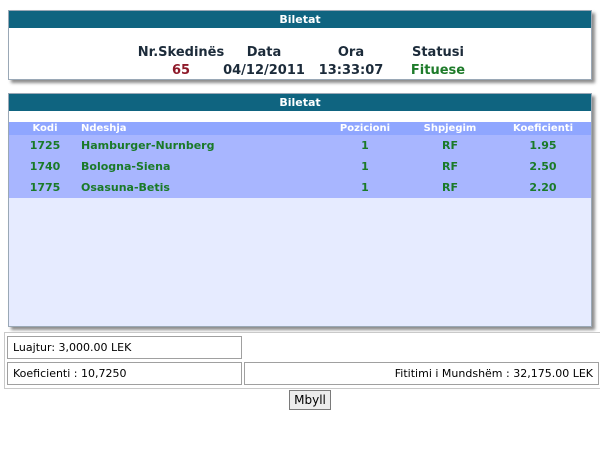 The height and width of the screenshot is (470, 600). Describe the element at coordinates (365, 128) in the screenshot. I see `col-header-position: Pozicioni` at that location.